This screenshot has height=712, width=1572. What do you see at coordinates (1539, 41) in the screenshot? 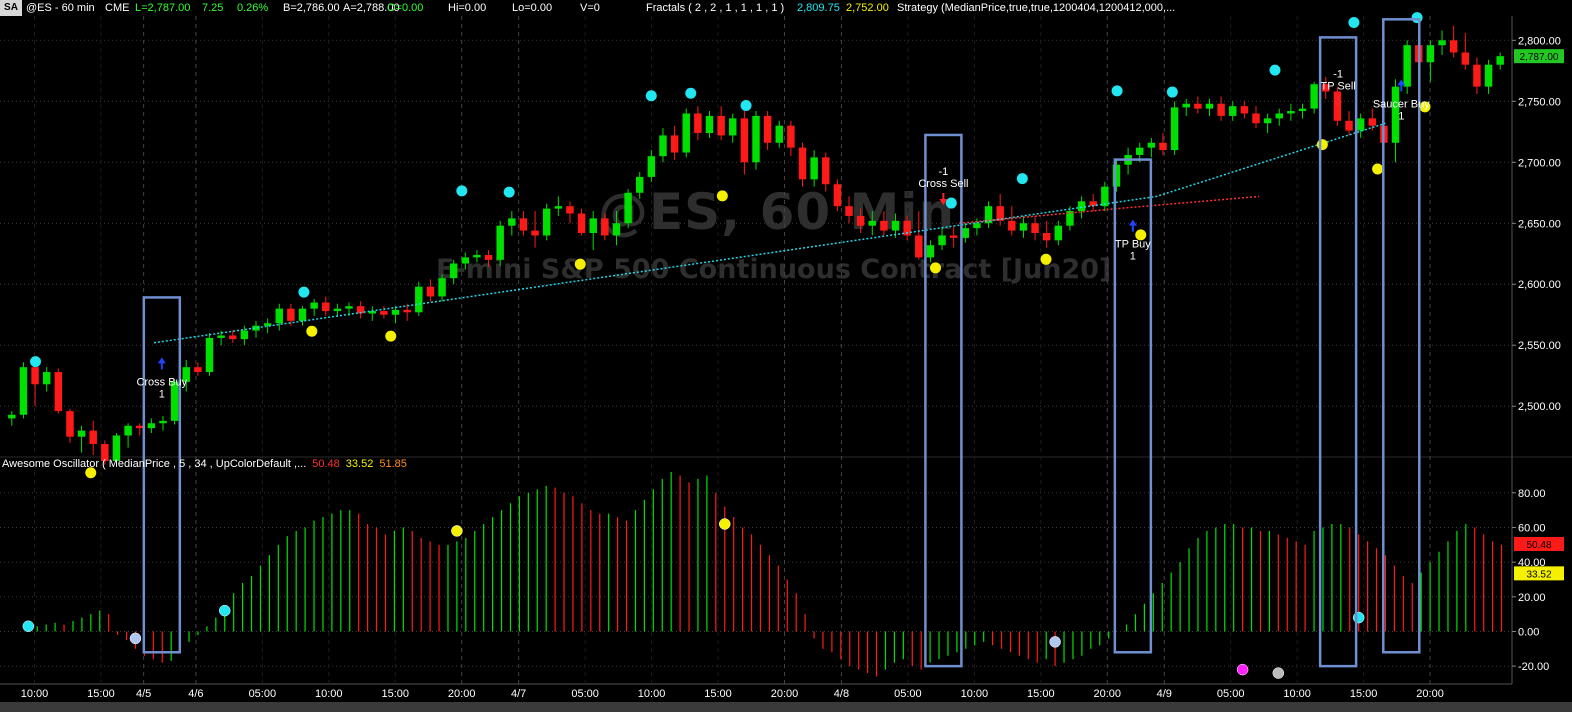
I see `price-tick-label: 2,800.00` at bounding box center [1539, 41].